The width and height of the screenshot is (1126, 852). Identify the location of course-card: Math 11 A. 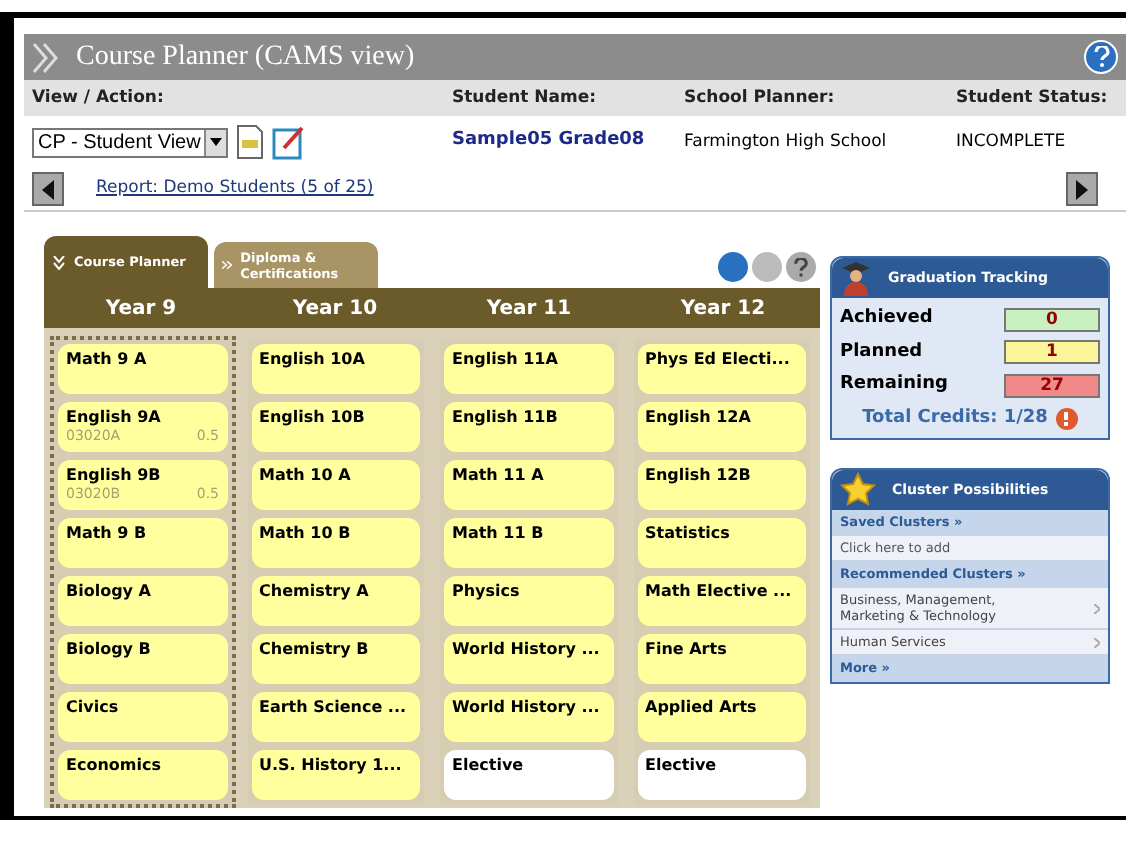
(528, 485).